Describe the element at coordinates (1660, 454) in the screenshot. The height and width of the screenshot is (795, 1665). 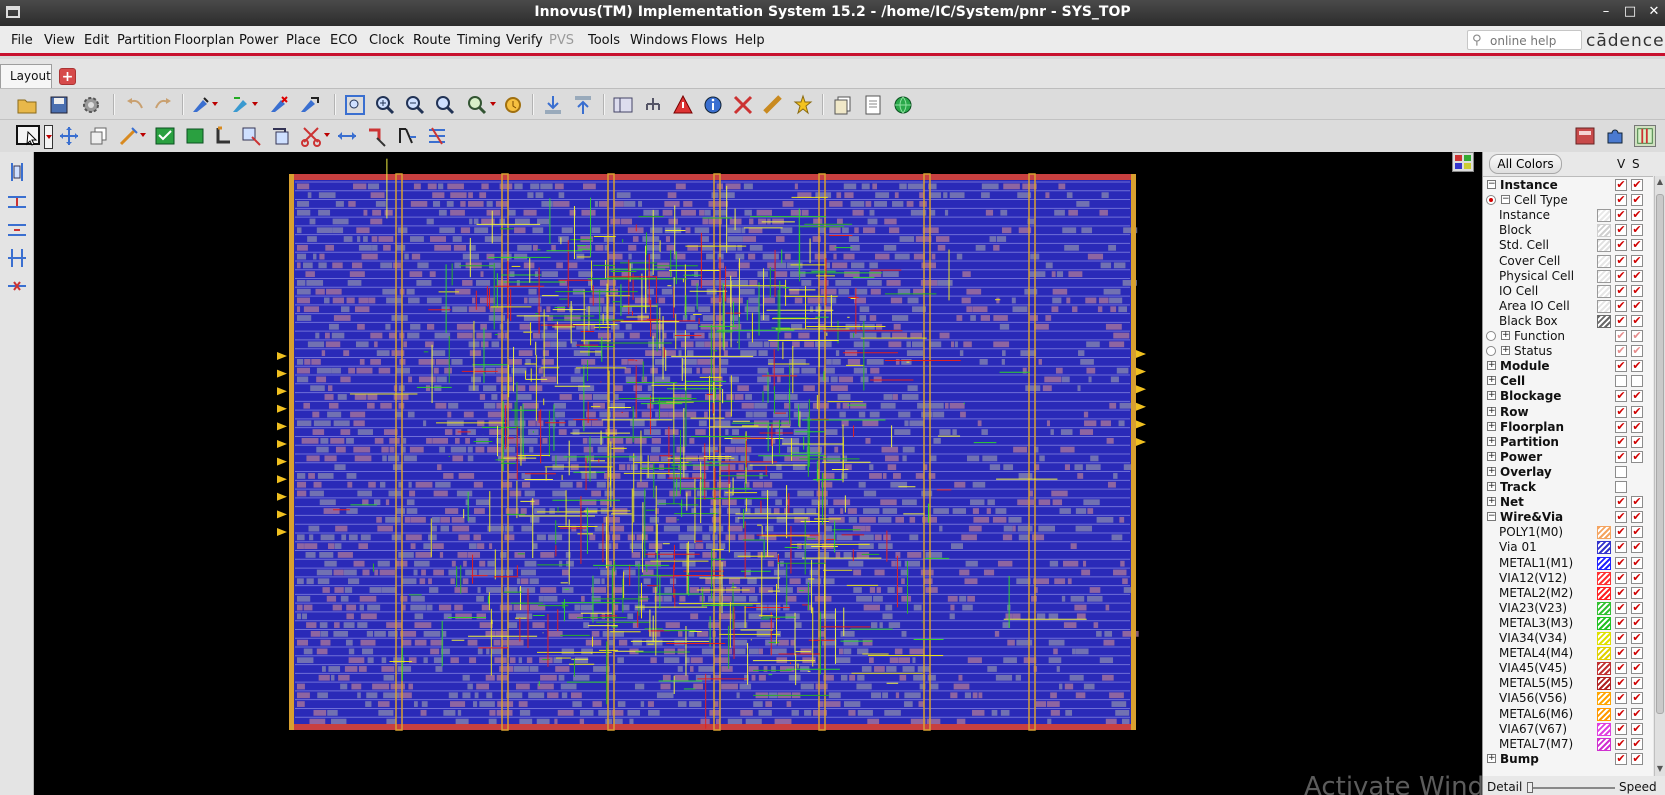
I see `scrollbar-thumb` at that location.